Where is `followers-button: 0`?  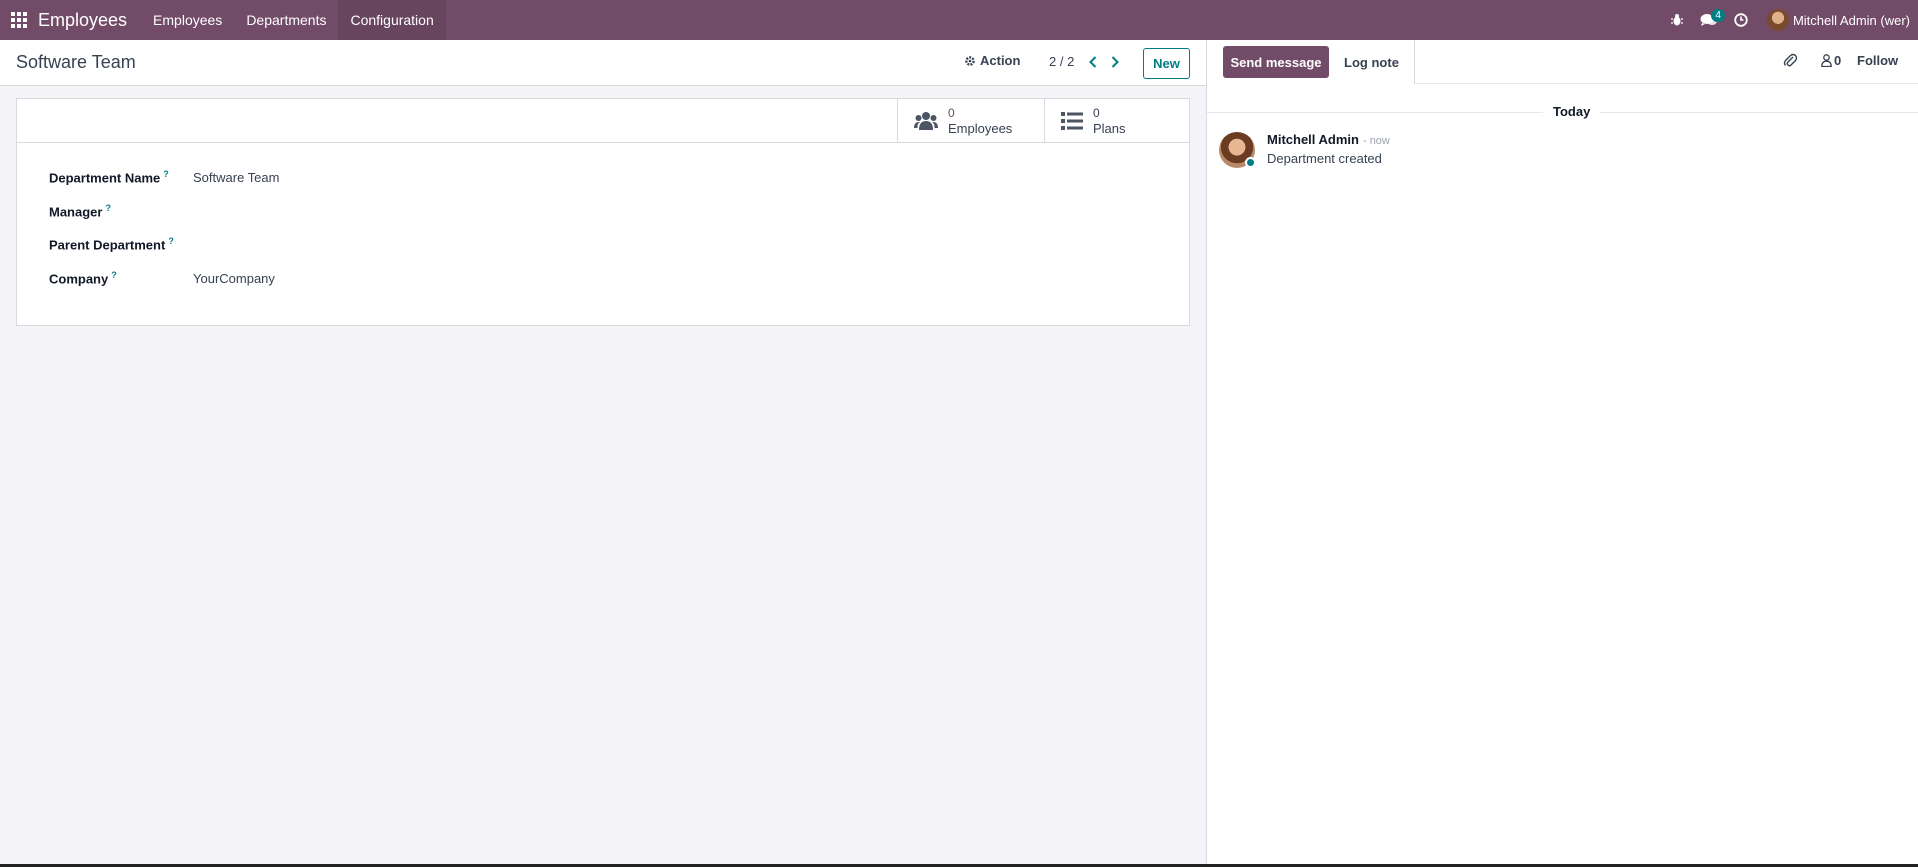
followers-button: 0 is located at coordinates (1831, 60).